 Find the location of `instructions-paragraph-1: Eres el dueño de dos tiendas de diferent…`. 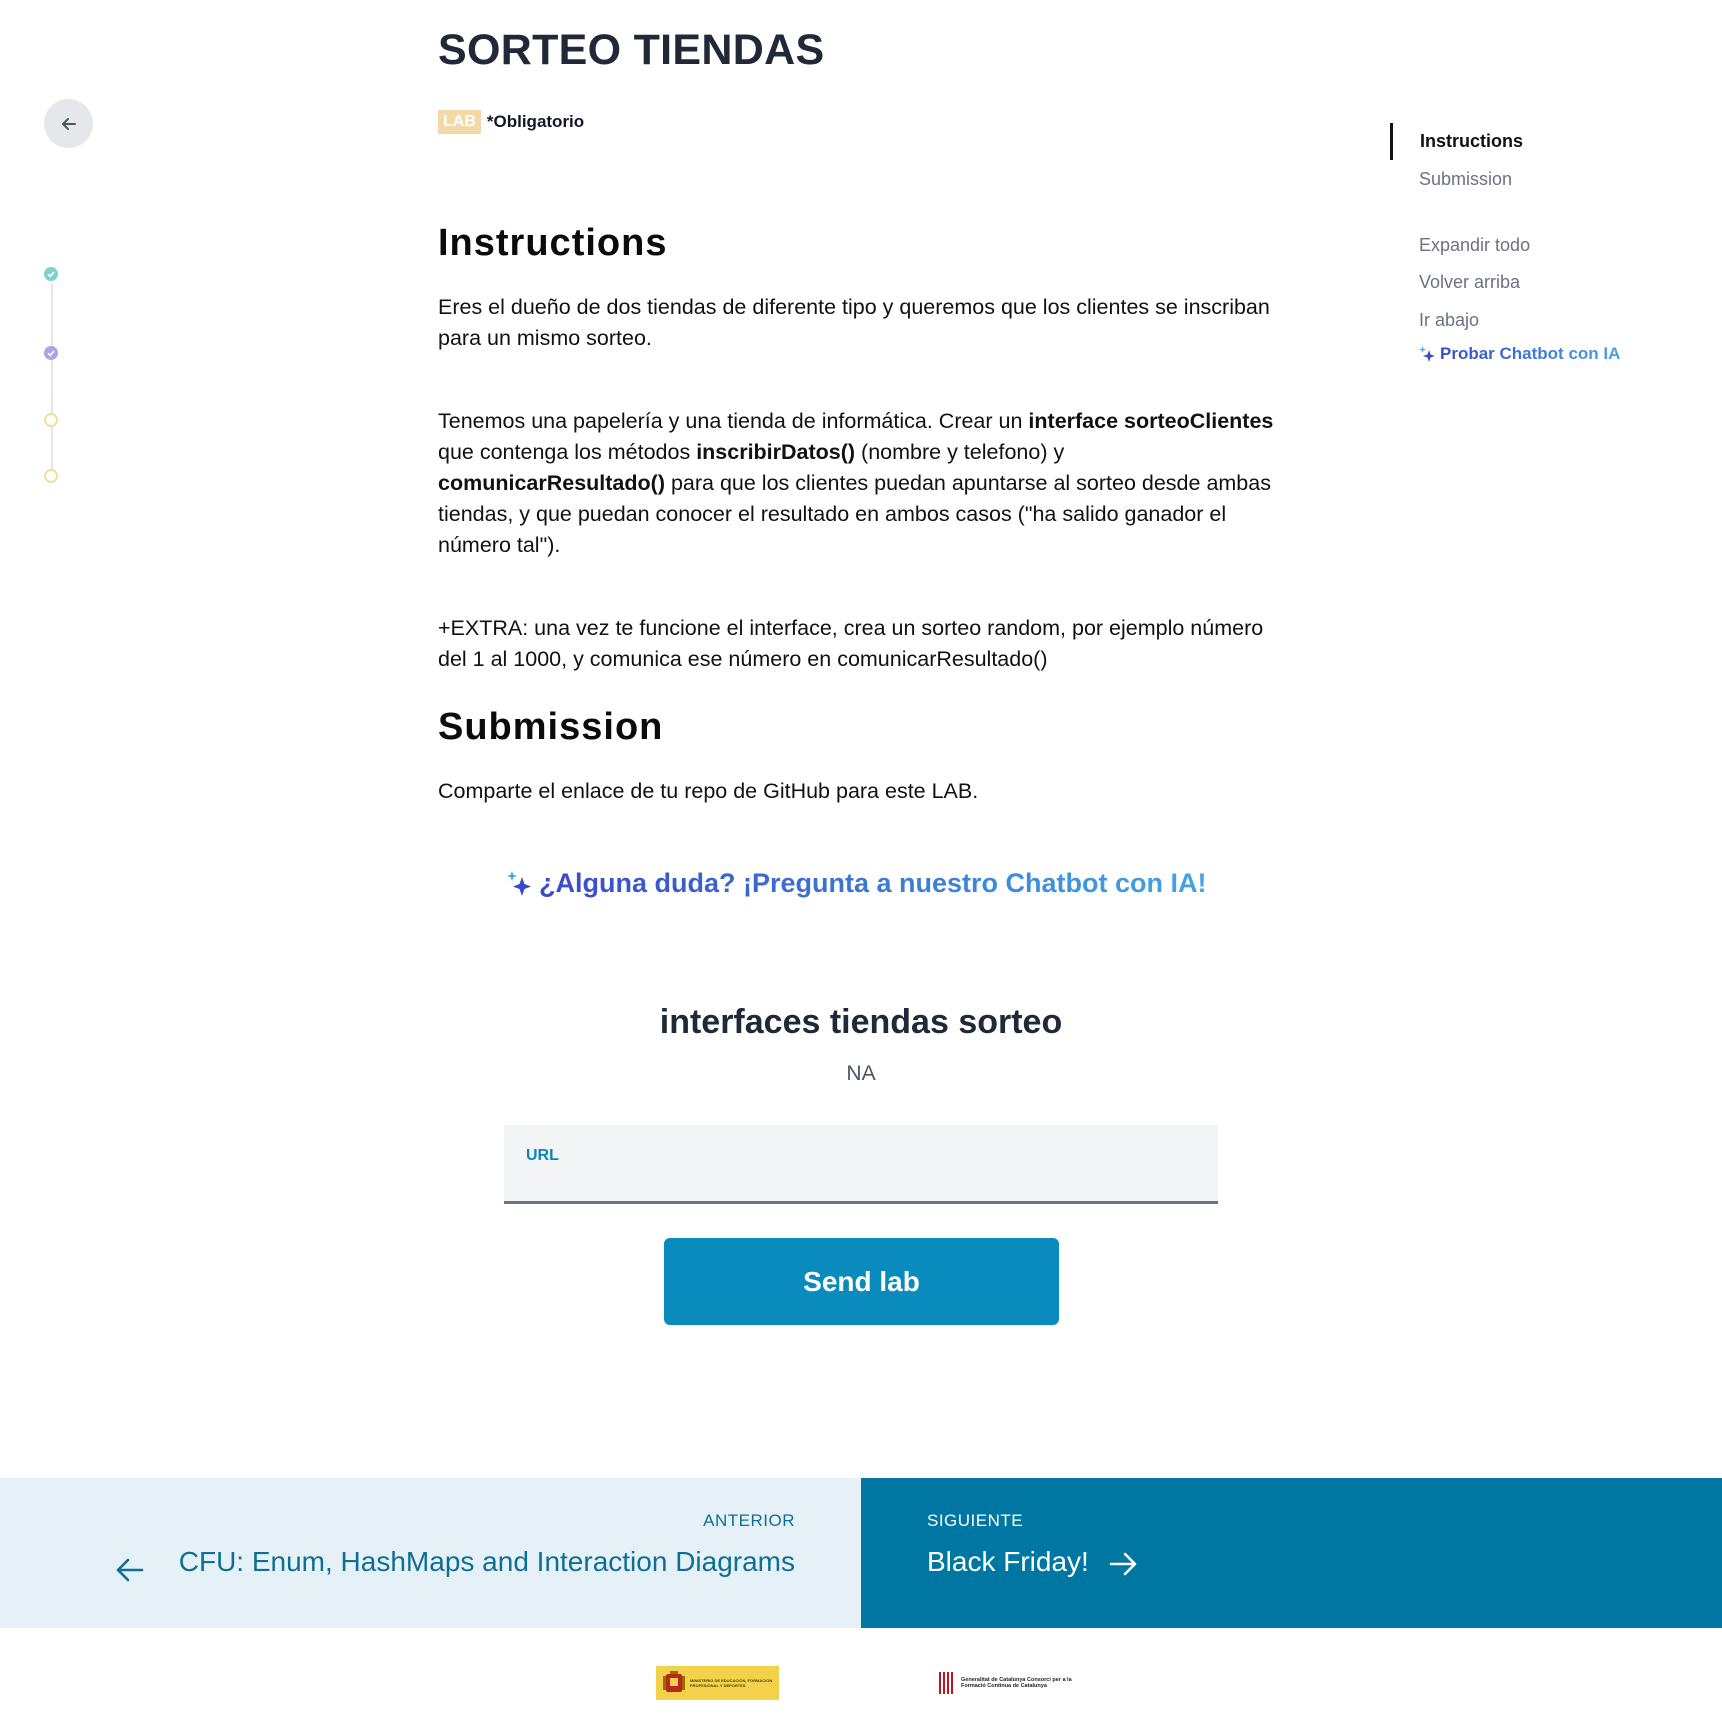

instructions-paragraph-1: Eres el dueño de dos tiendas de diferent… is located at coordinates (854, 322).